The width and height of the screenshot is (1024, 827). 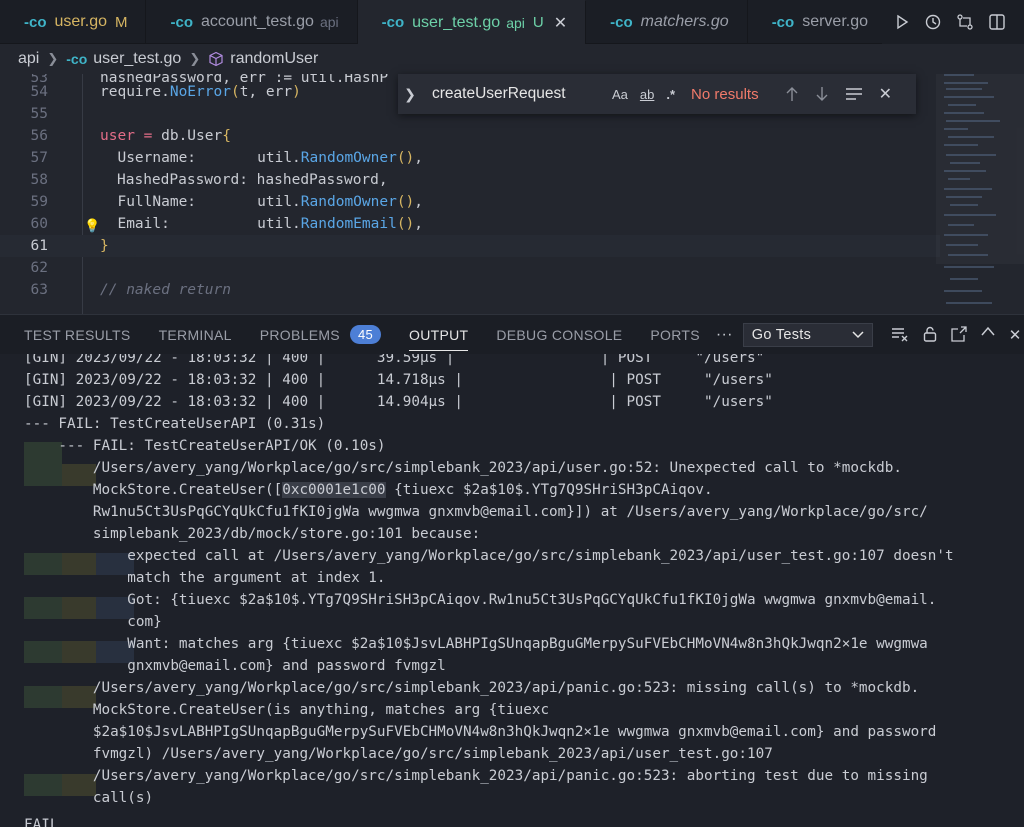 I want to click on tab-ports: PORTS, so click(x=674, y=335).